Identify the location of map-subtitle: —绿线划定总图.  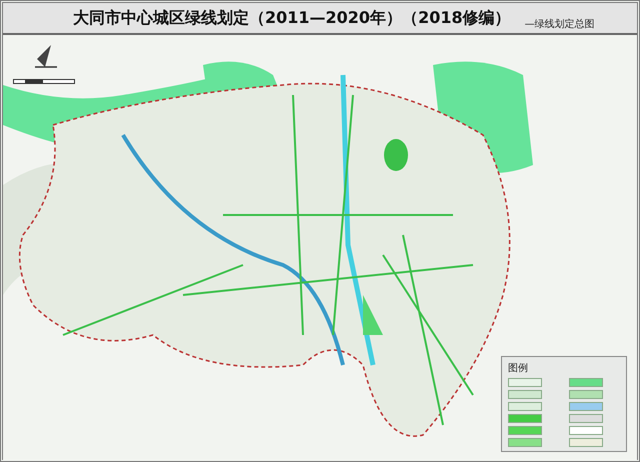
(559, 24).